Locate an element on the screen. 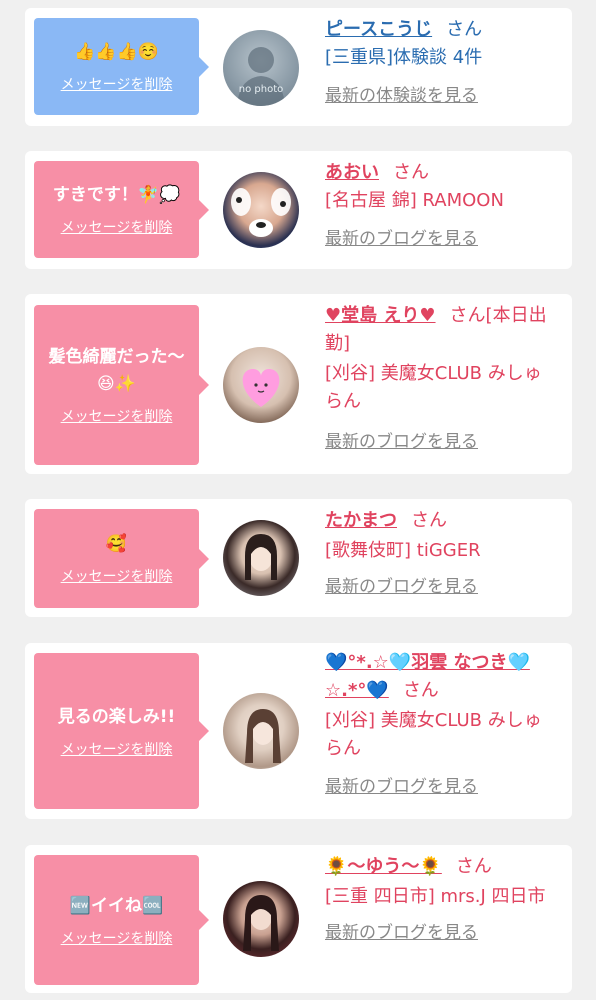 This screenshot has width=596, height=1000. latest-review-link: 最新の体験談を見る is located at coordinates (440, 96).